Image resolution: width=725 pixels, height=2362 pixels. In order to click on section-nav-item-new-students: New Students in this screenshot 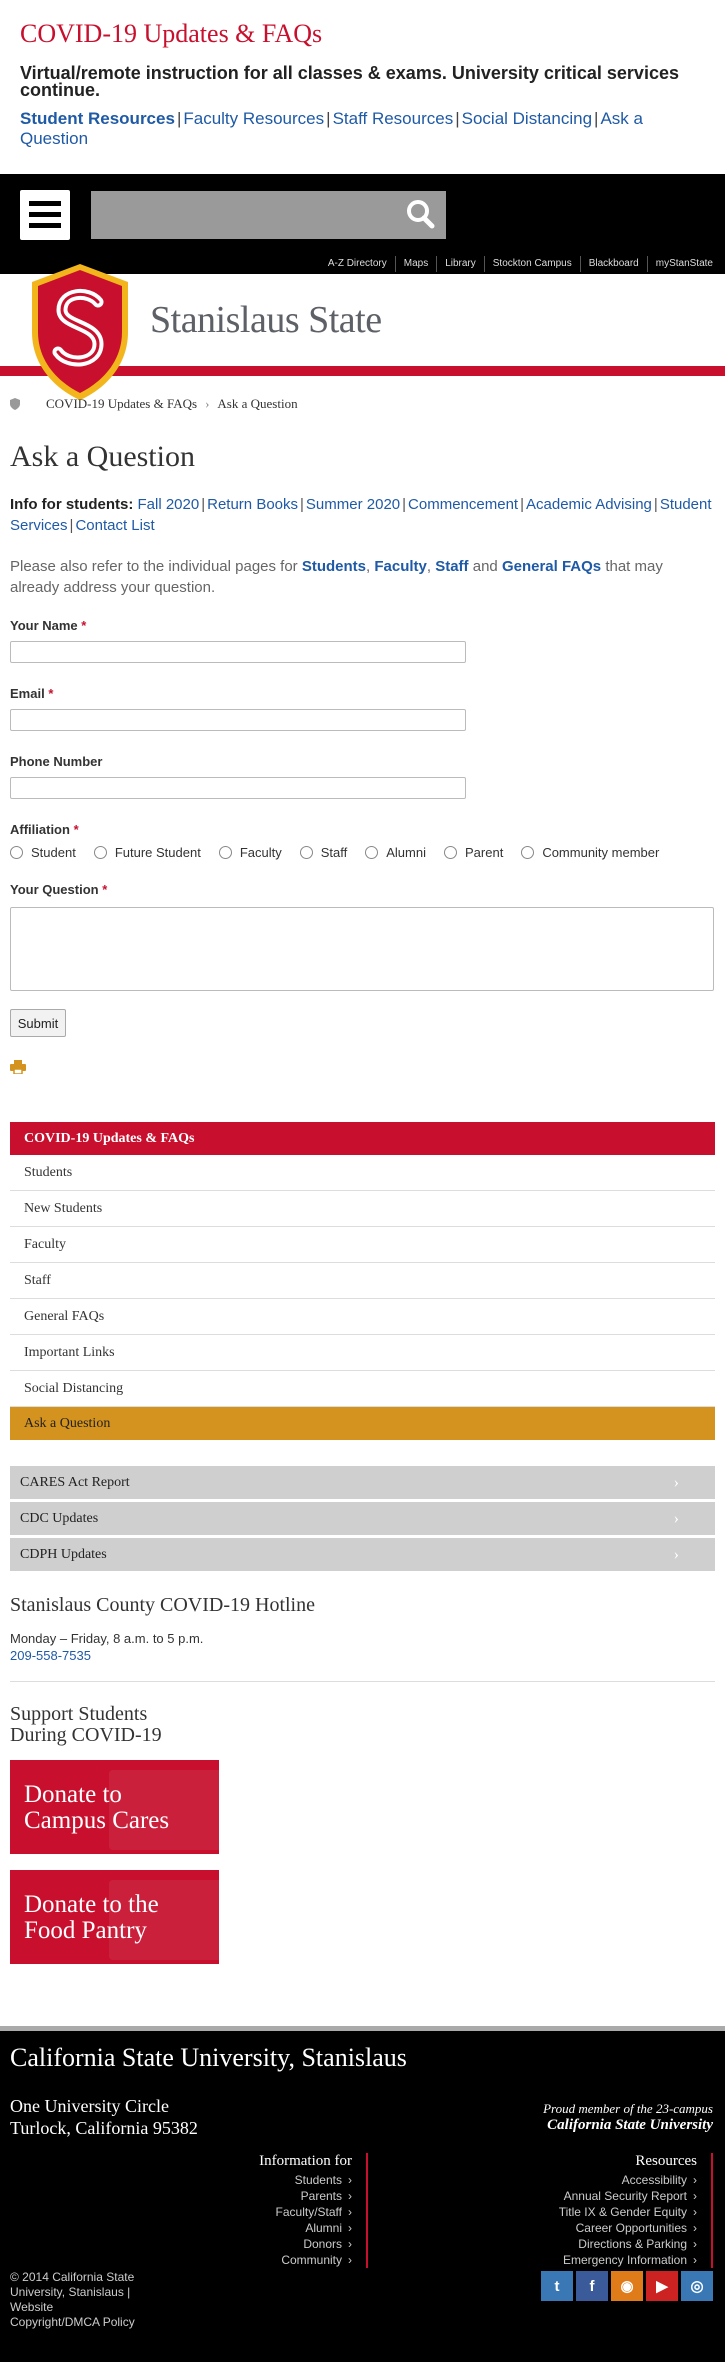, I will do `click(362, 1209)`.